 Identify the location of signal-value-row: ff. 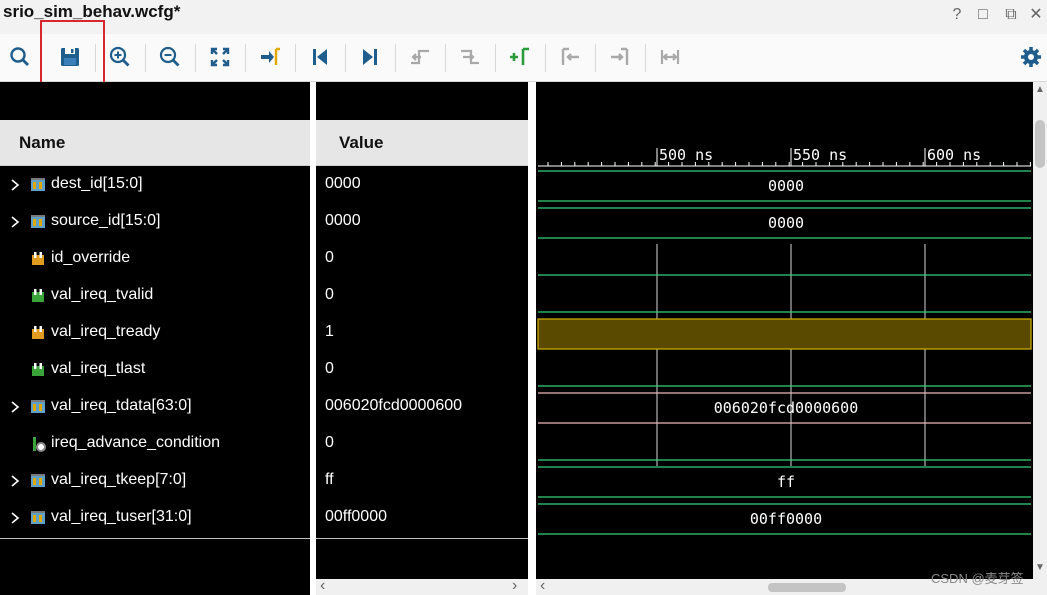
(422, 481).